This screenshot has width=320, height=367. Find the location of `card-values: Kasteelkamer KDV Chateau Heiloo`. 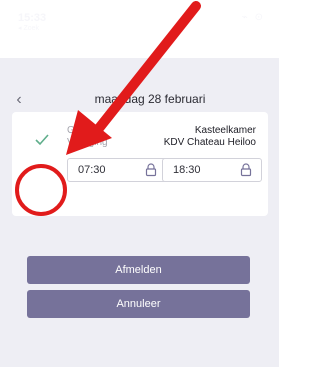

card-values: Kasteelkamer KDV Chateau Heiloo is located at coordinates (210, 137).